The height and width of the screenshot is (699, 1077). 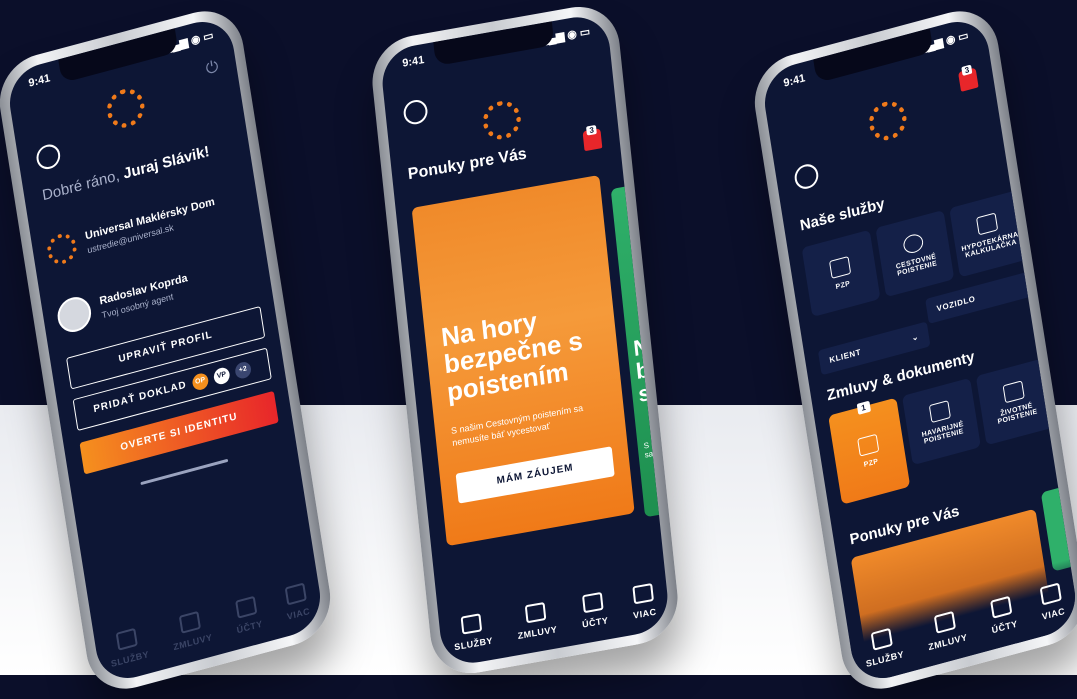 I want to click on badge-op: OP, so click(x=200, y=381).